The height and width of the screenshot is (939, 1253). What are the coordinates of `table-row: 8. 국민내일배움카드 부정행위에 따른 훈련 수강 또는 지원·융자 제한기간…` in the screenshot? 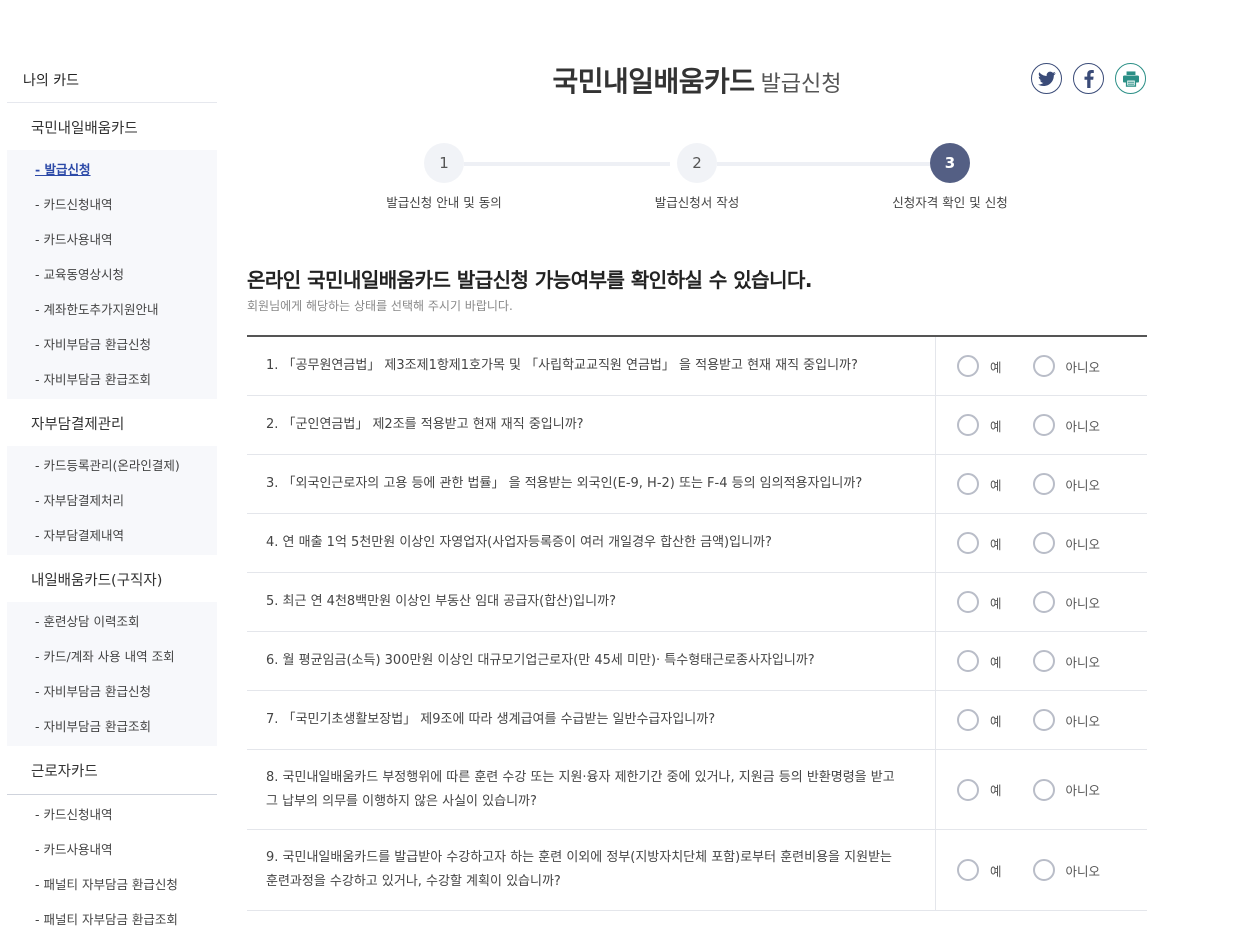 It's located at (697, 790).